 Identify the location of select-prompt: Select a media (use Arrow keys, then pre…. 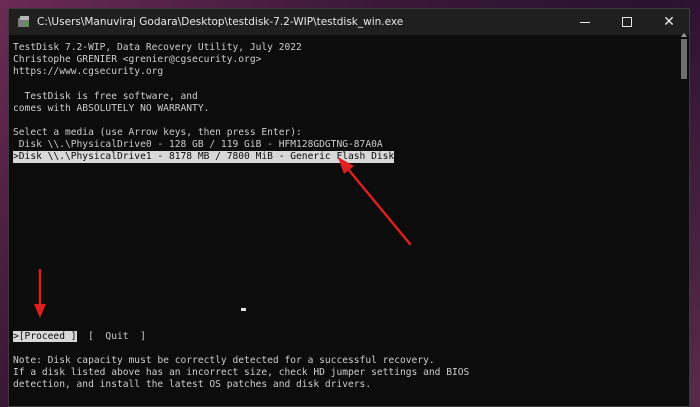
(157, 132).